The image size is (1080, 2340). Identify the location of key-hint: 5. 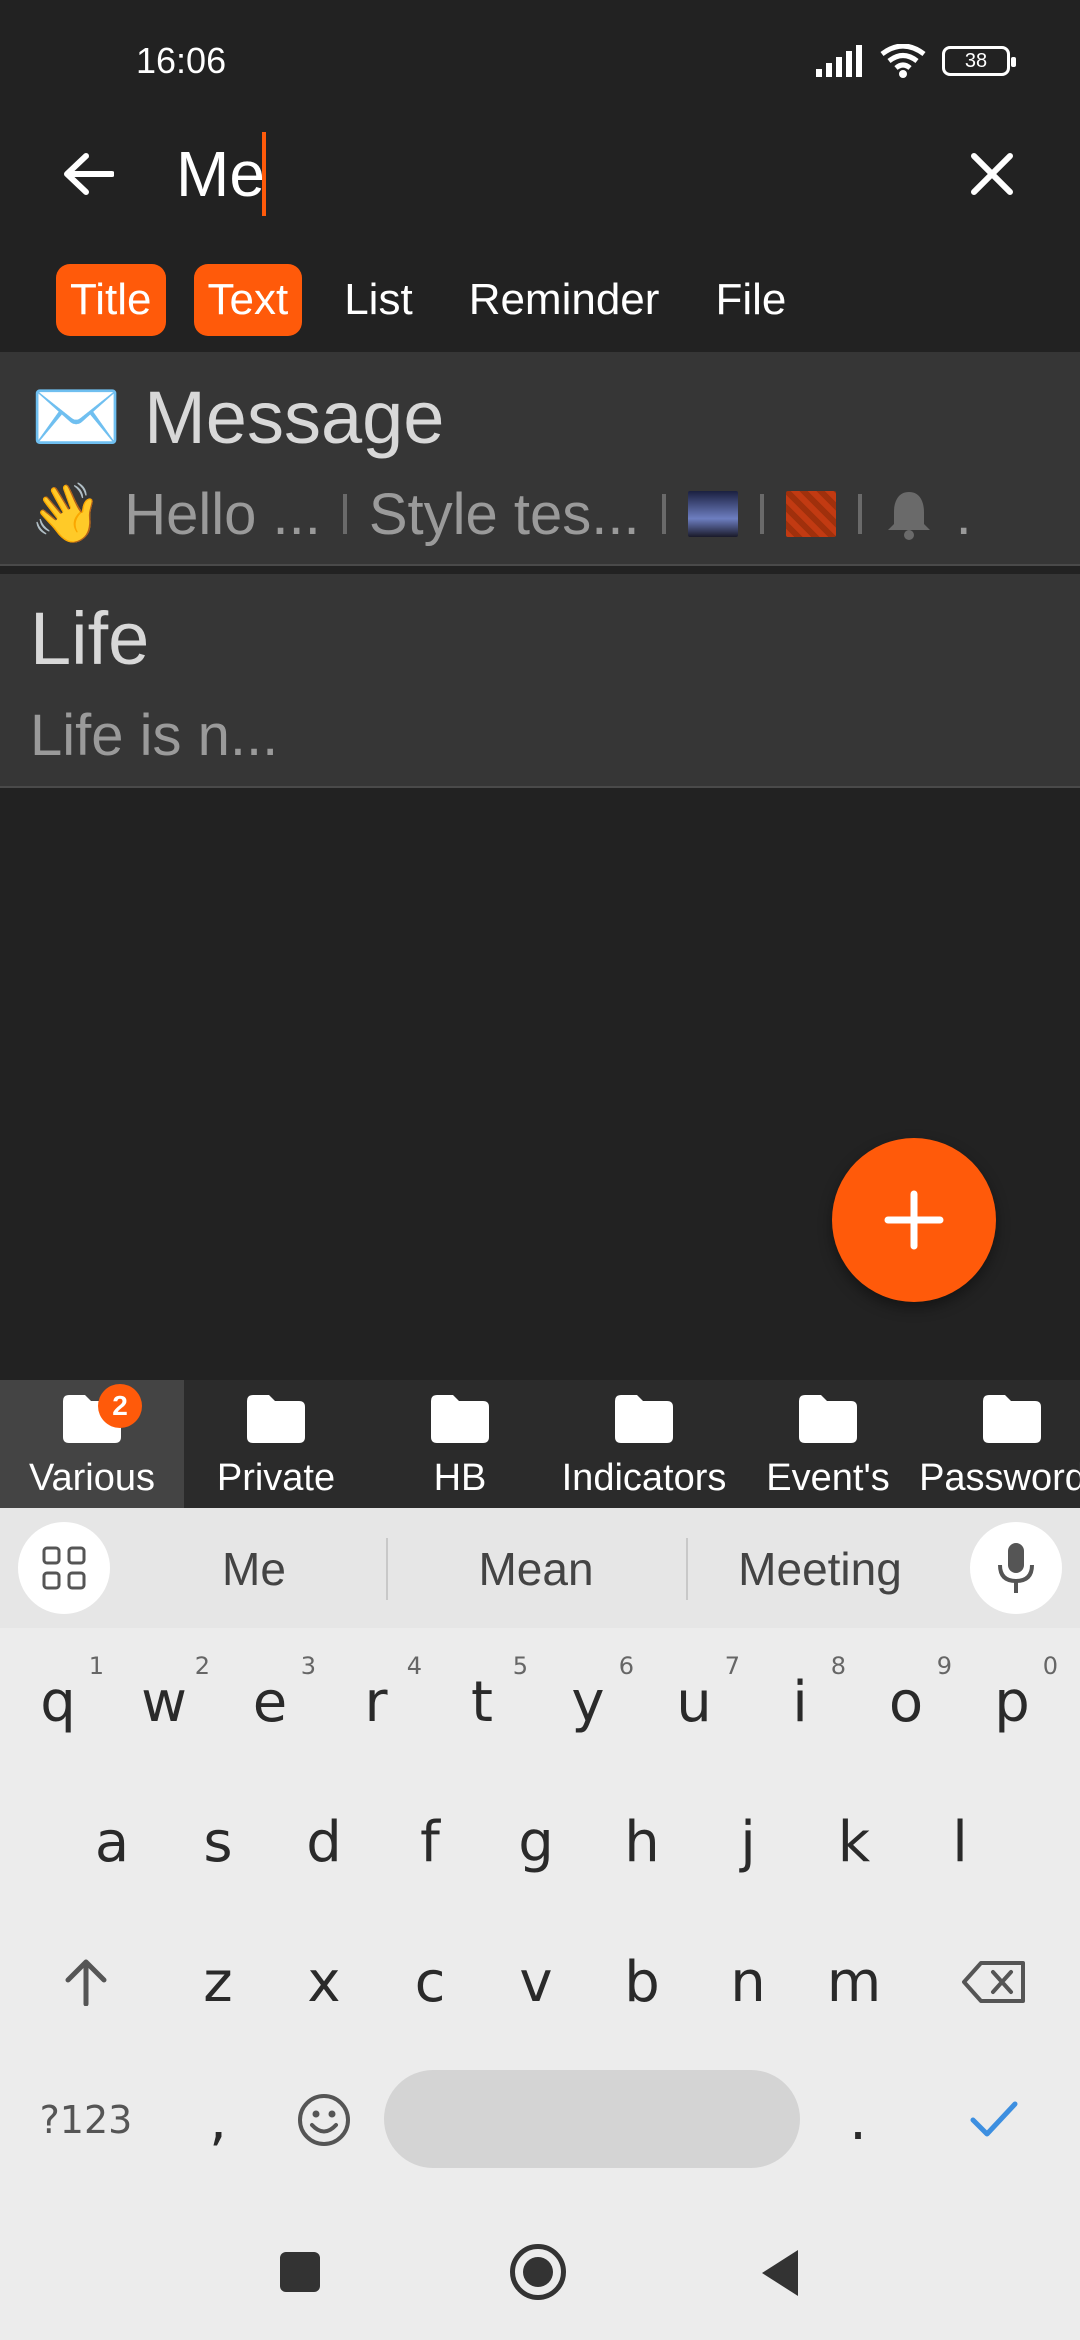
(520, 1666).